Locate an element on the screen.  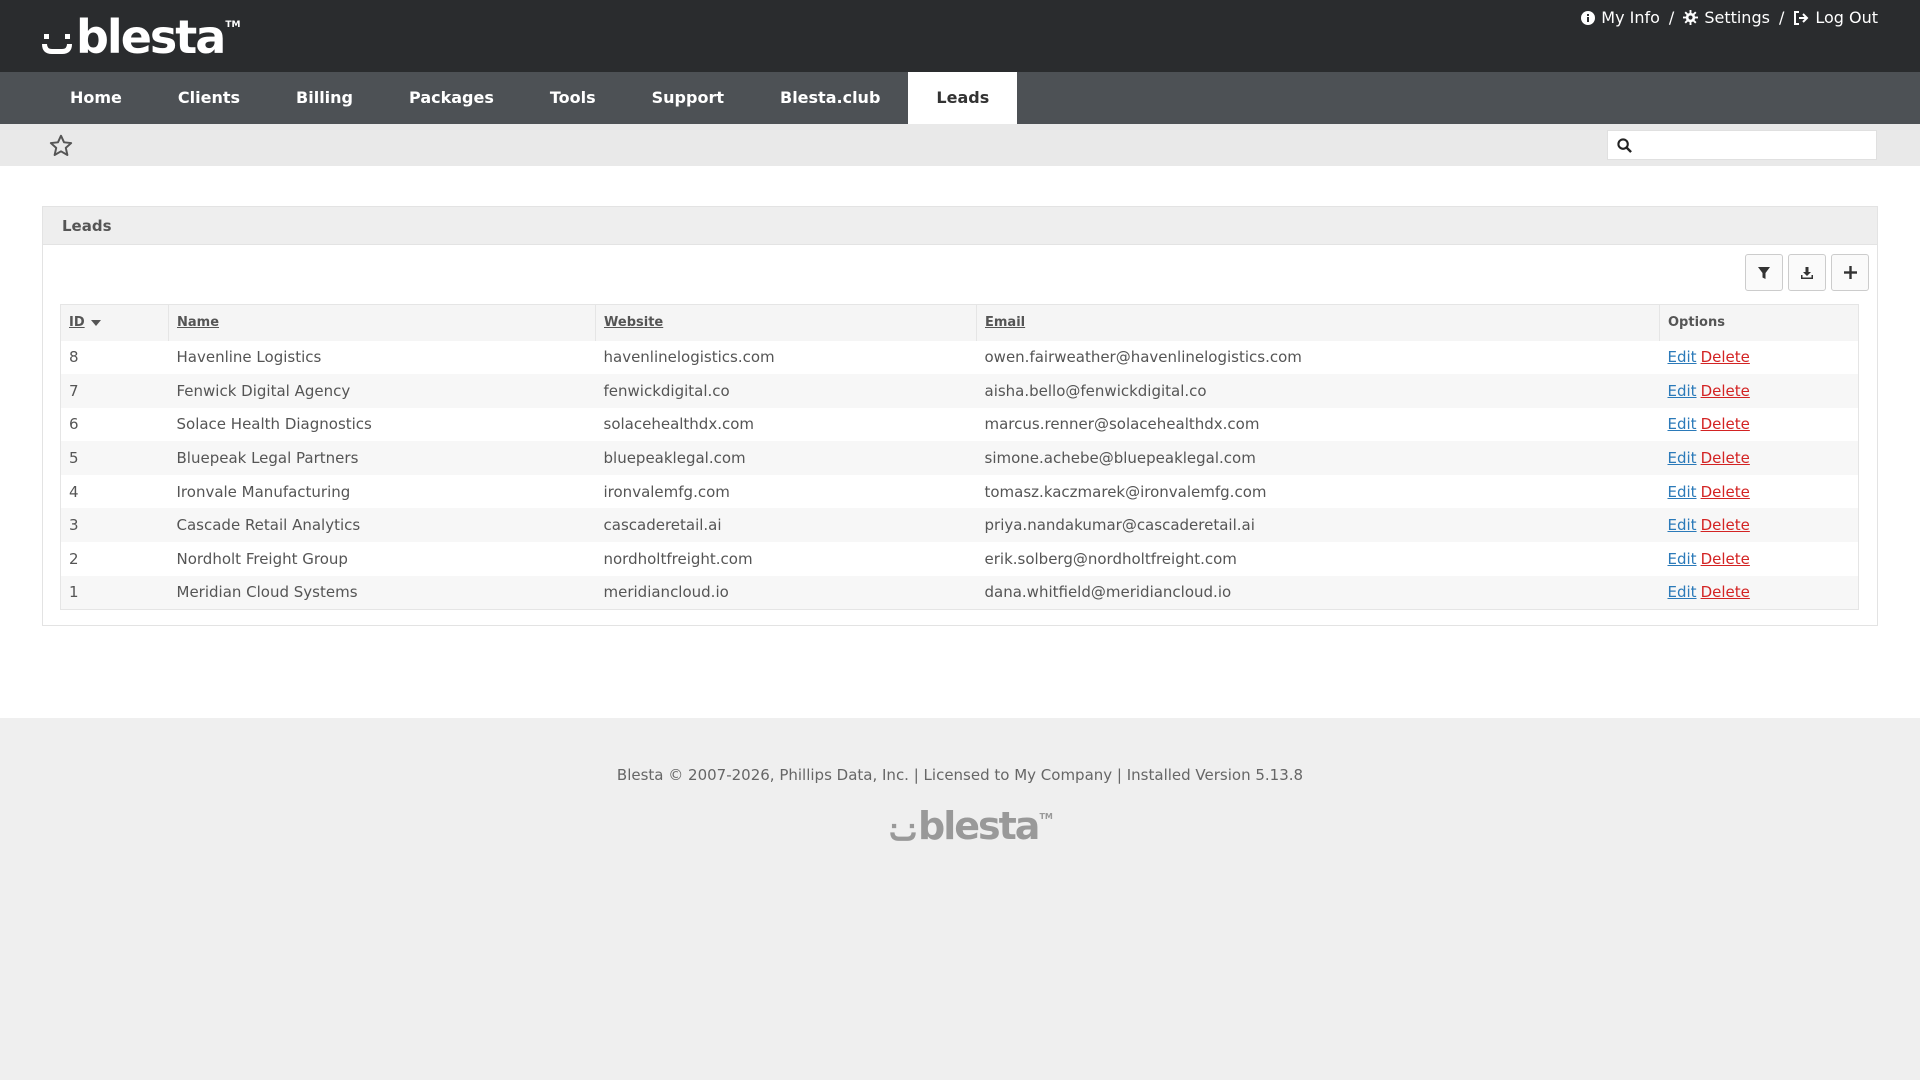
plus-icon is located at coordinates (1850, 272).